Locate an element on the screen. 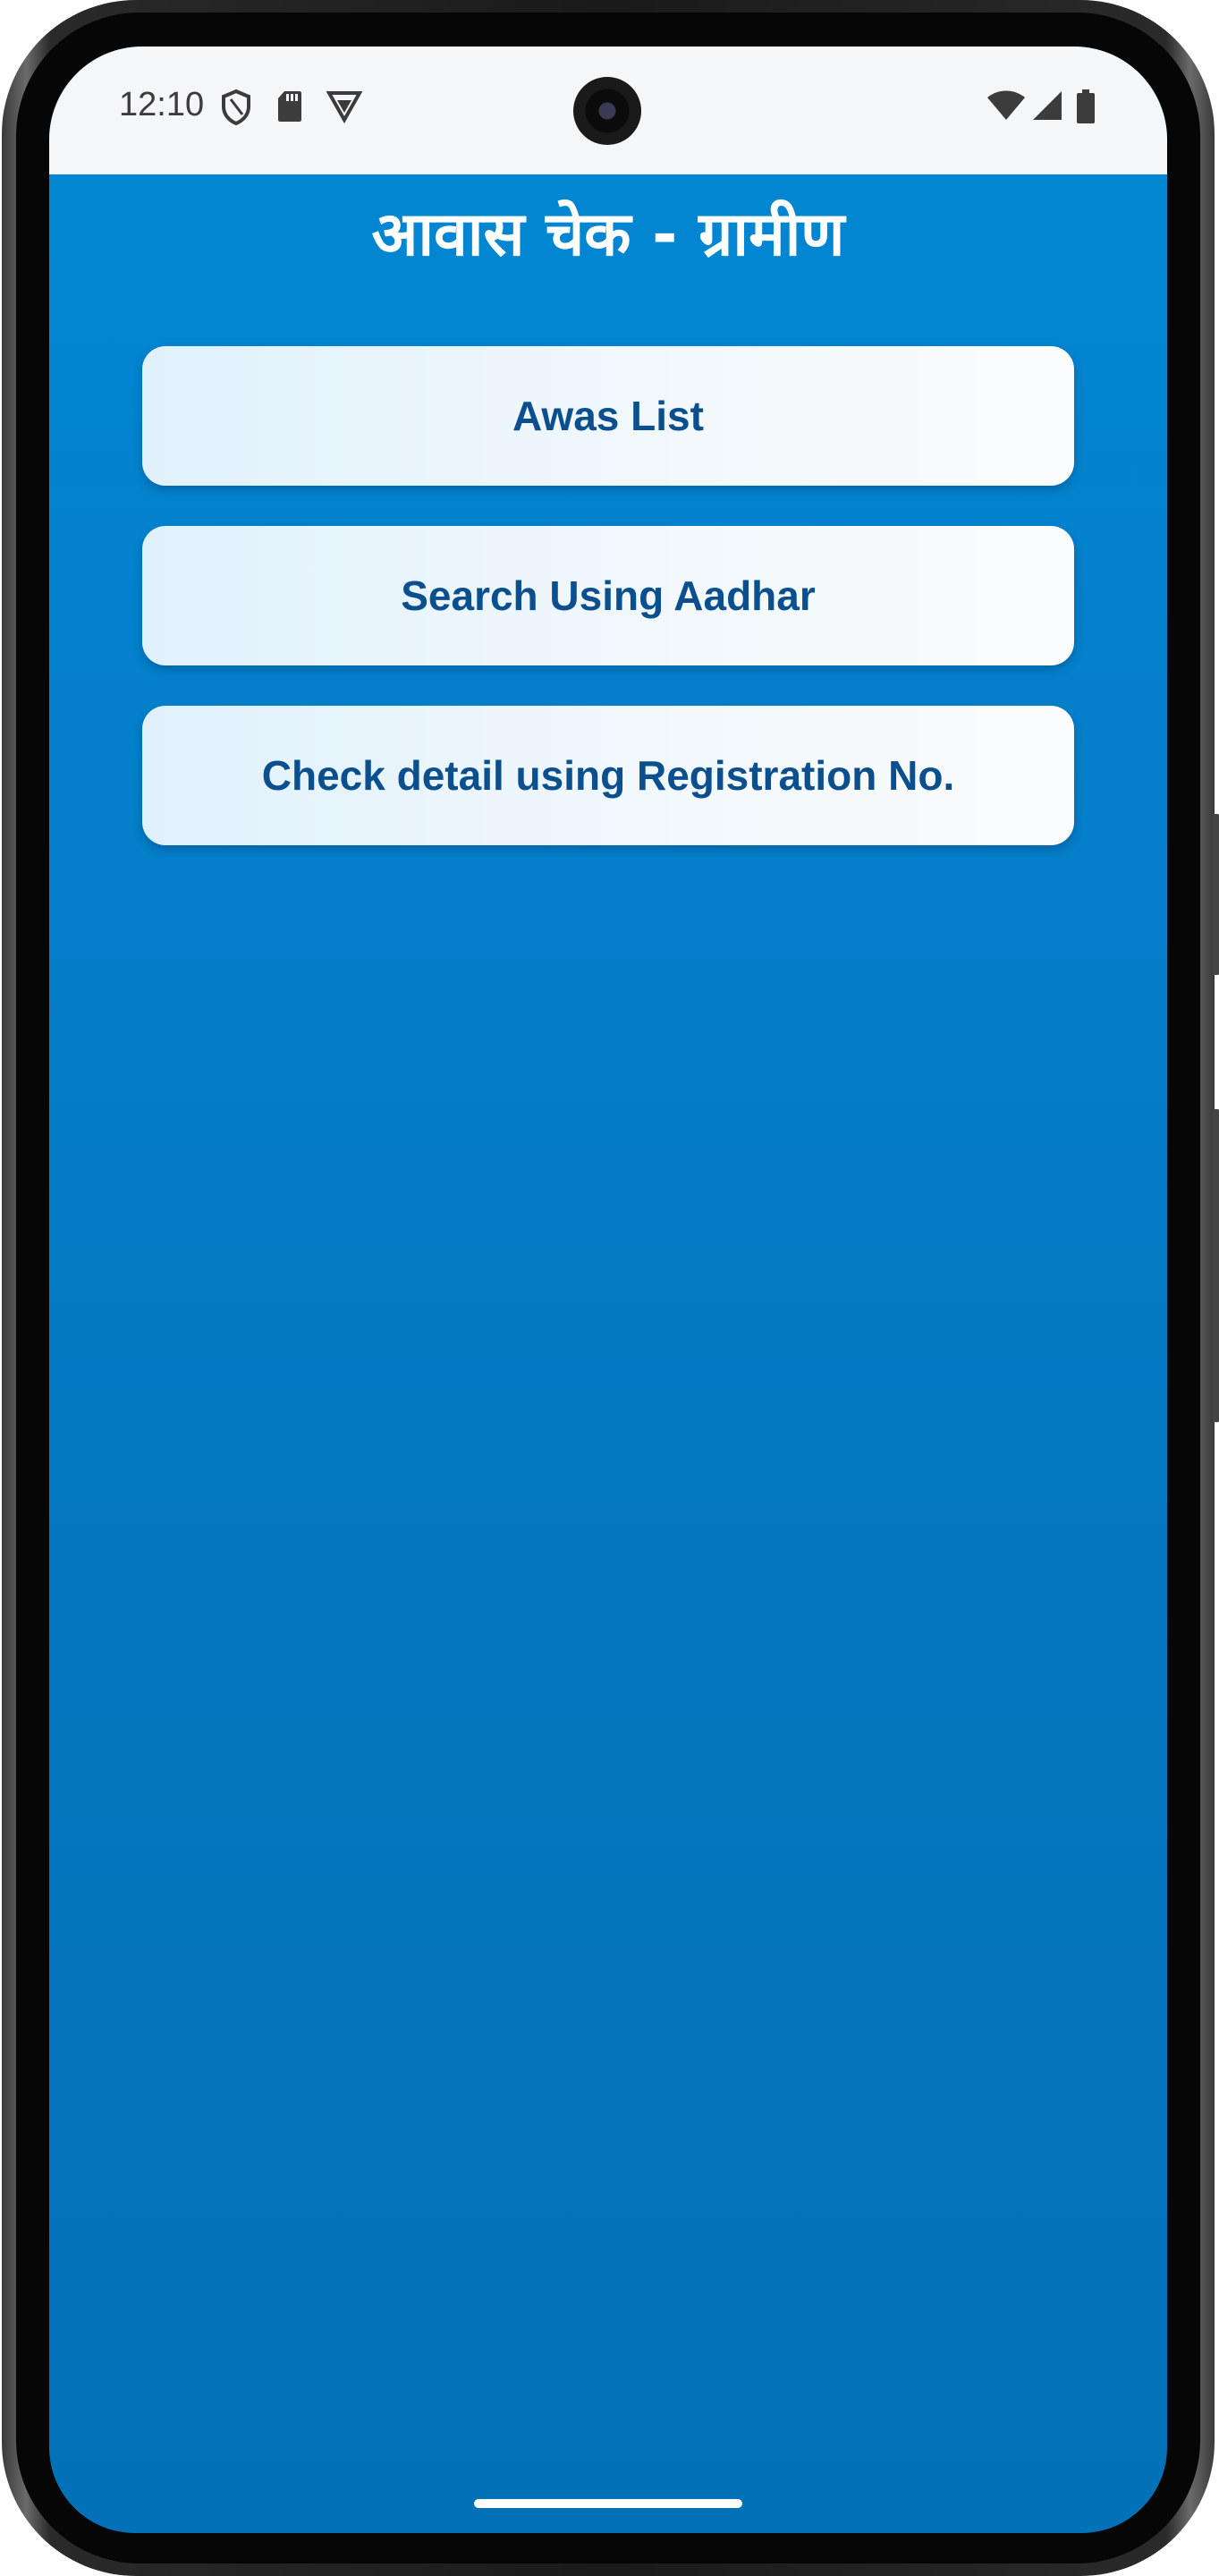 This screenshot has height=2576, width=1219. shield-icon is located at coordinates (236, 109).